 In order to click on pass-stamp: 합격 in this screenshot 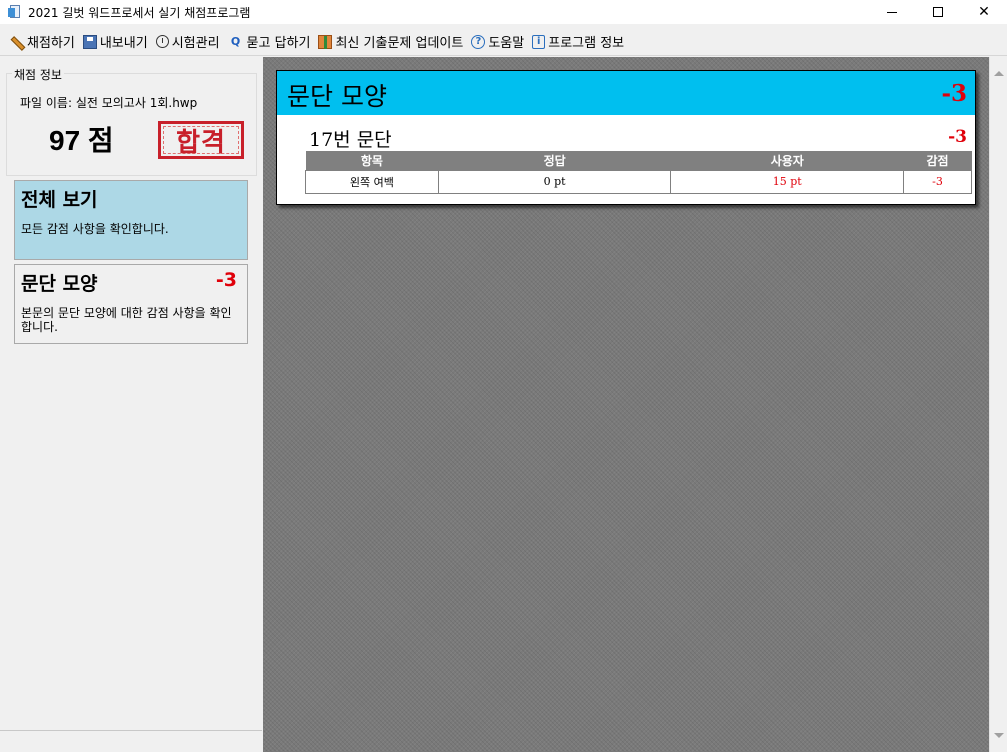, I will do `click(201, 140)`.